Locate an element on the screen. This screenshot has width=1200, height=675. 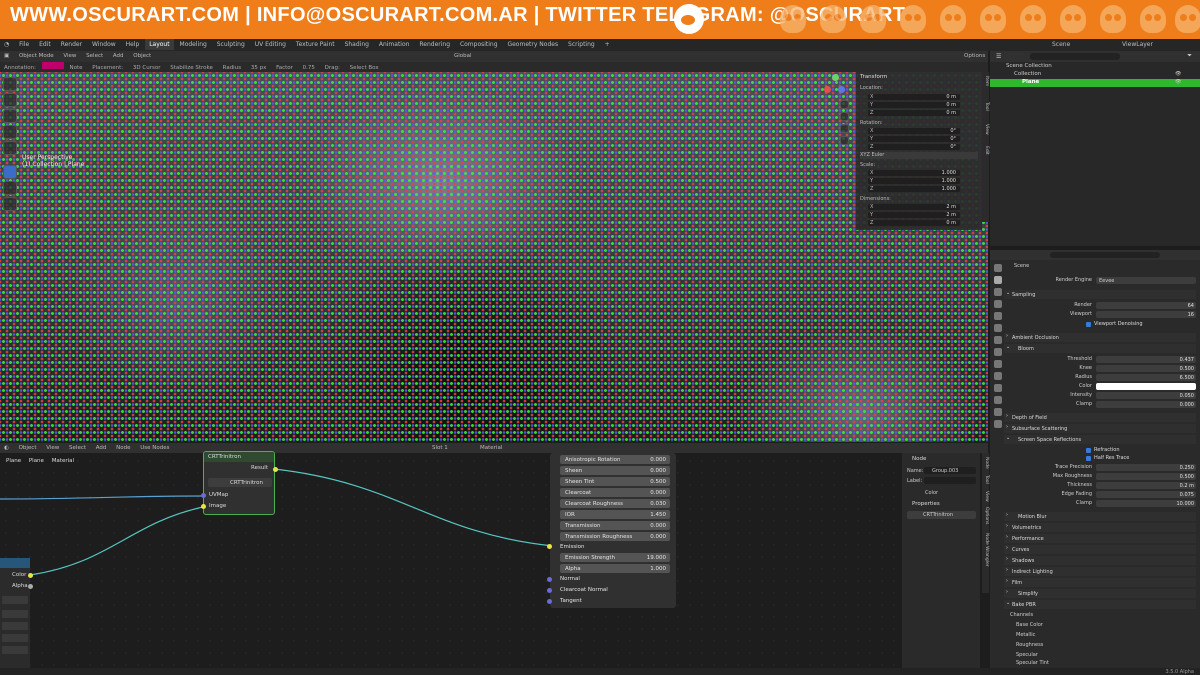
pan-hand-icon is located at coordinates (844, 116).